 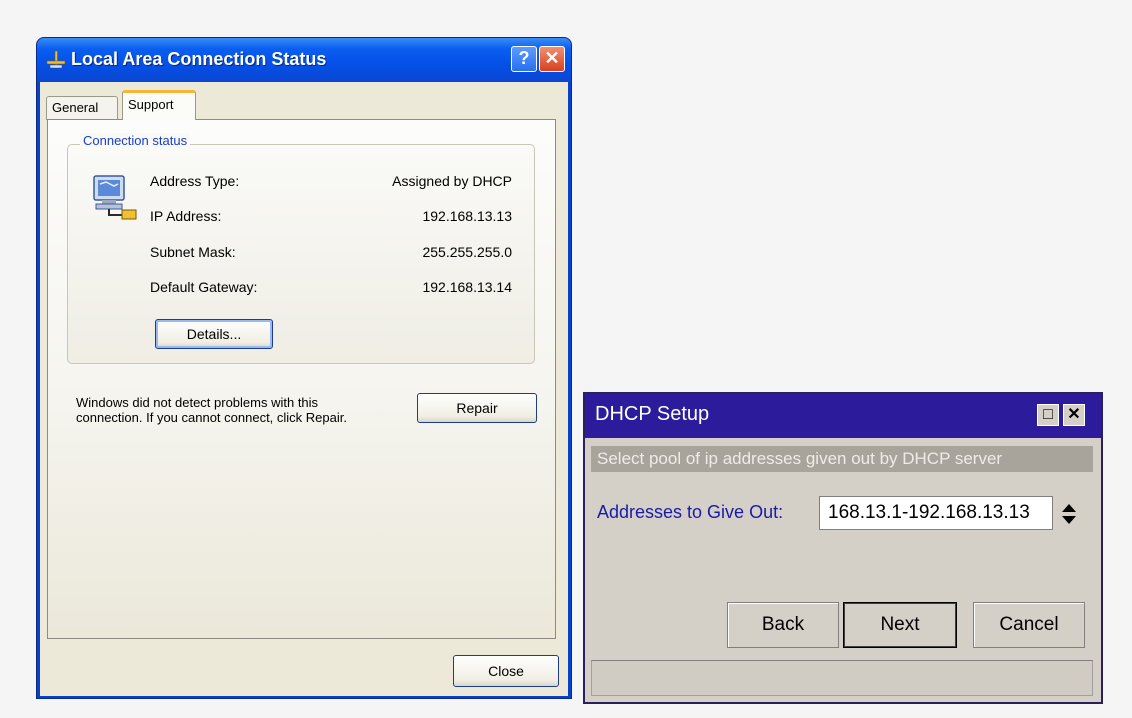 I want to click on dhcp-close-button: ✕, so click(x=1074, y=415).